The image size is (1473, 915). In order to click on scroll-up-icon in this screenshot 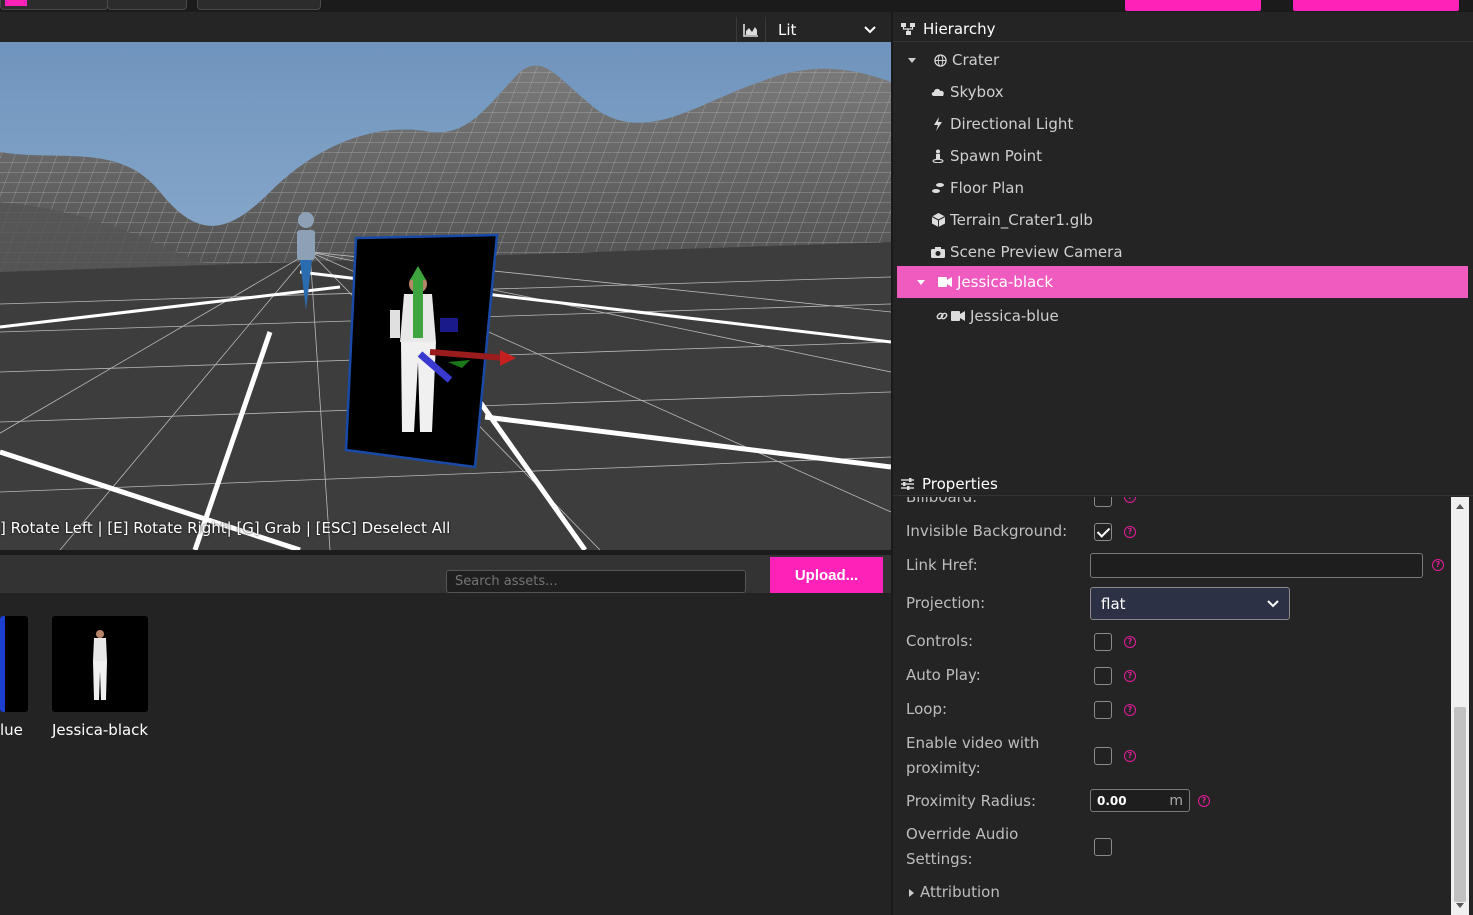, I will do `click(1460, 506)`.